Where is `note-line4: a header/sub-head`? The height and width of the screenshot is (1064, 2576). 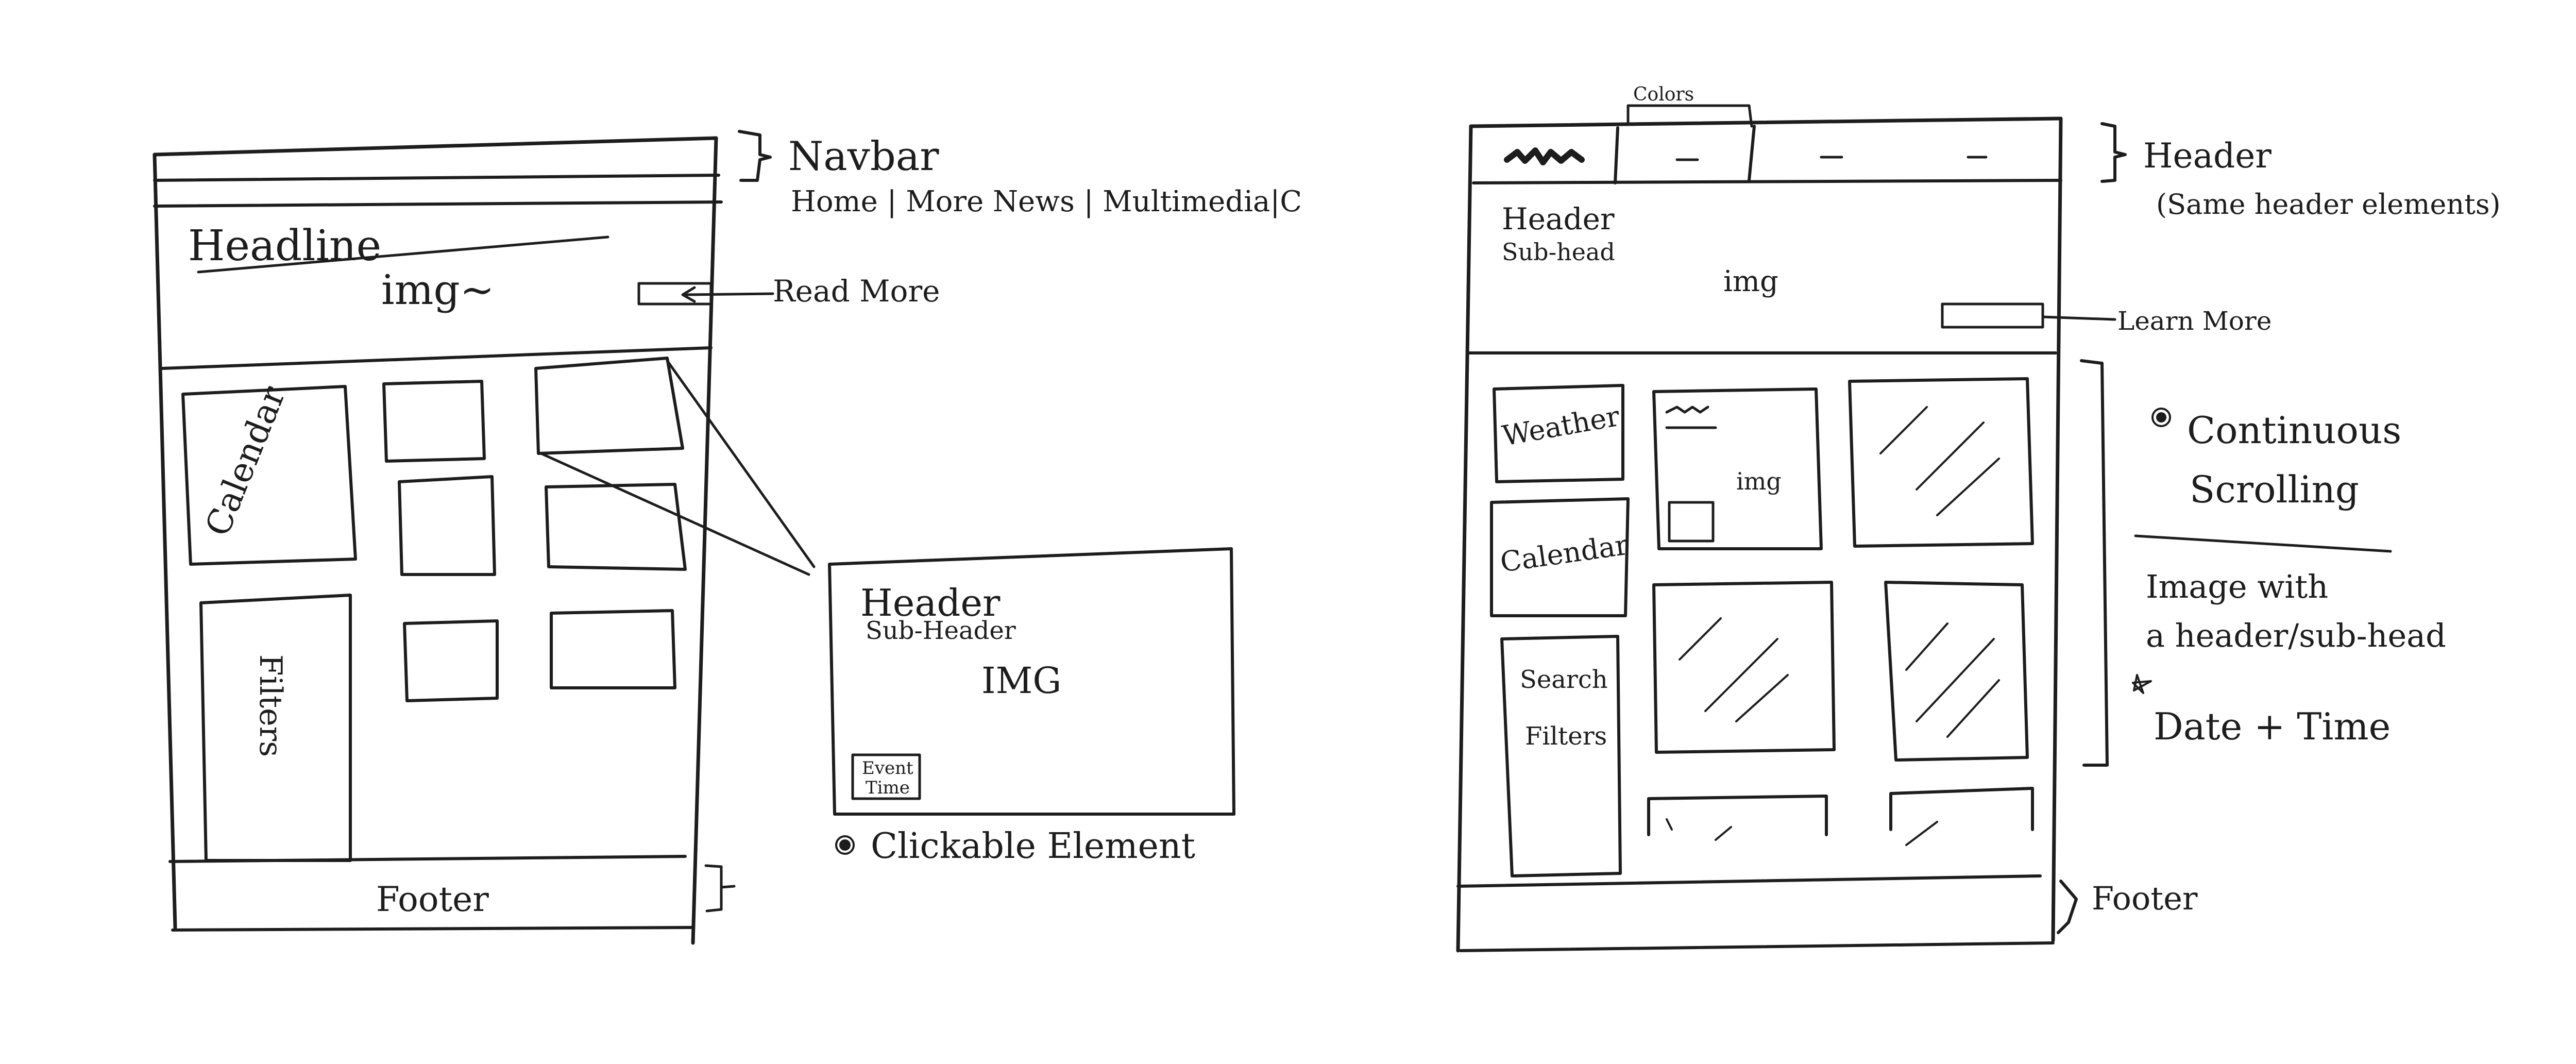 note-line4: a header/sub-head is located at coordinates (2296, 635).